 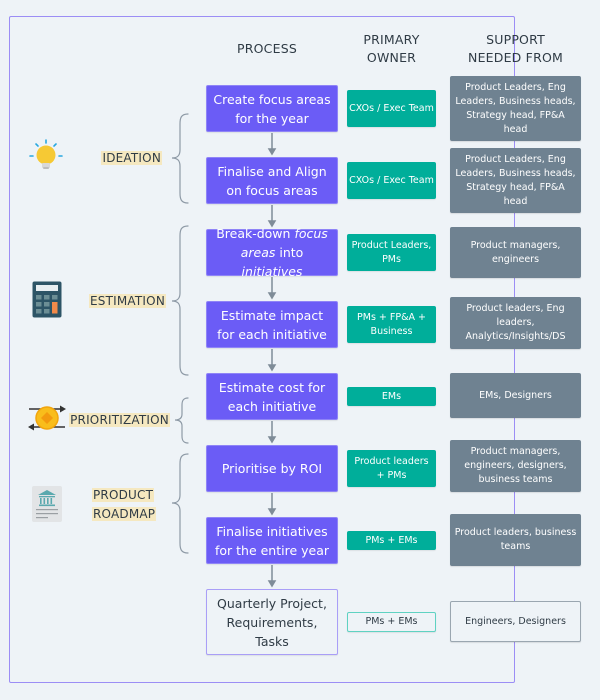 I want to click on process-step-estimate-impact: Estimate impact for each initiative, so click(x=272, y=324).